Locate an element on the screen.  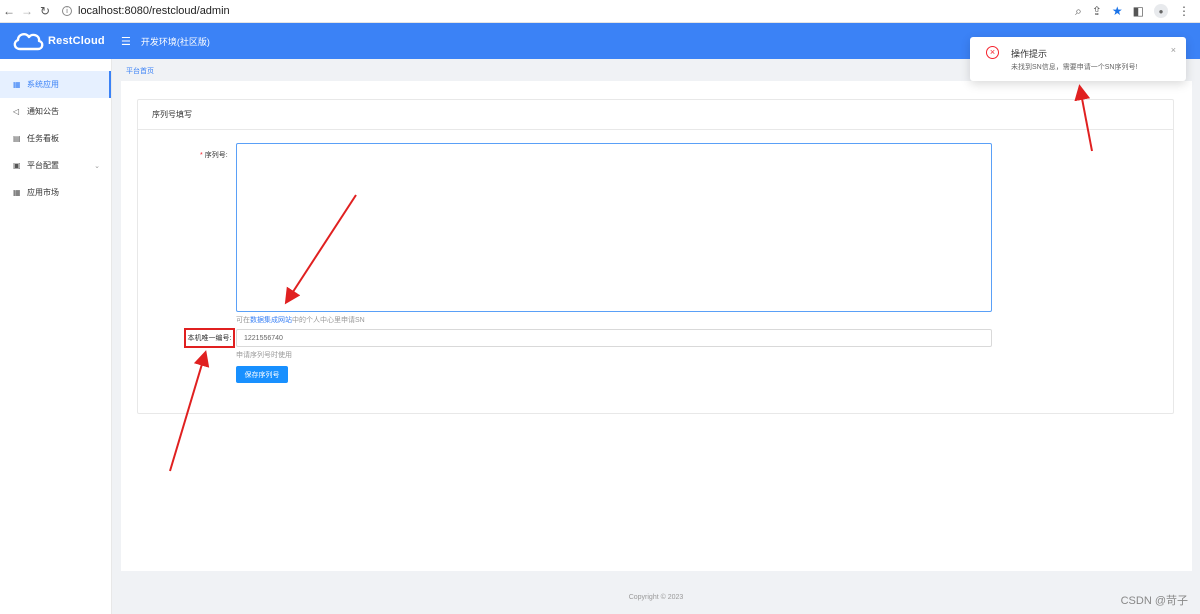
serial-number-help: 可在数据集成网站中的个人中心里申请SN is located at coordinates (300, 320).